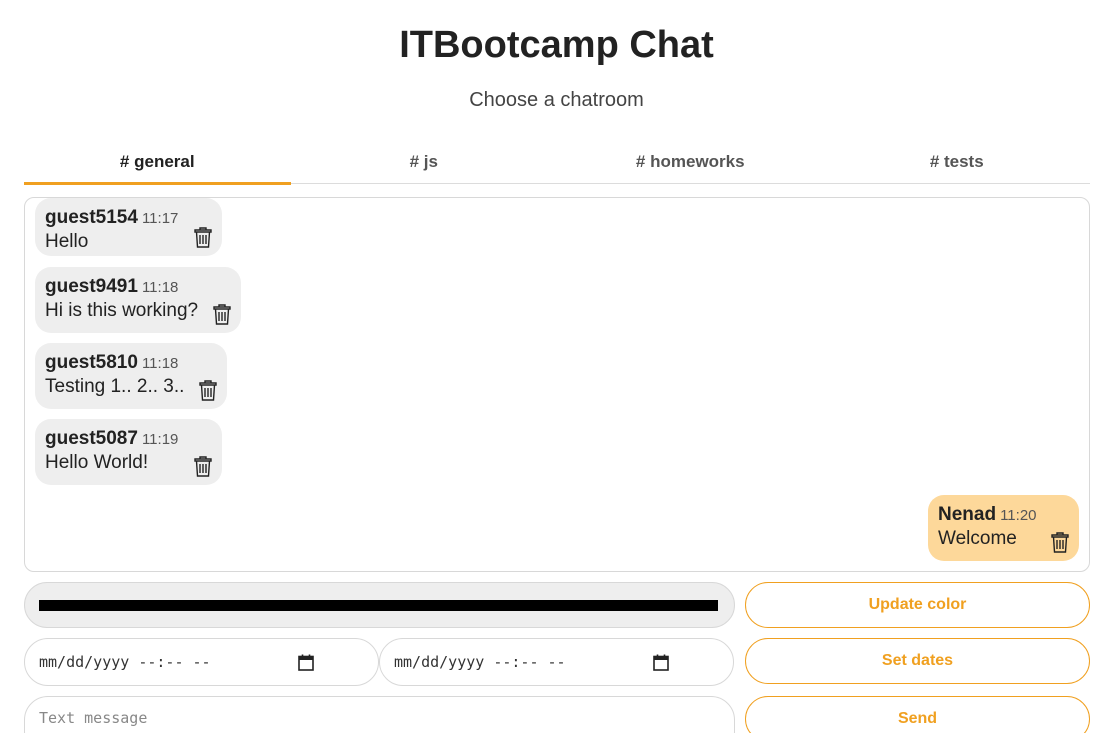 The height and width of the screenshot is (733, 1113). What do you see at coordinates (160, 439) in the screenshot?
I see `message-time: 11:19` at bounding box center [160, 439].